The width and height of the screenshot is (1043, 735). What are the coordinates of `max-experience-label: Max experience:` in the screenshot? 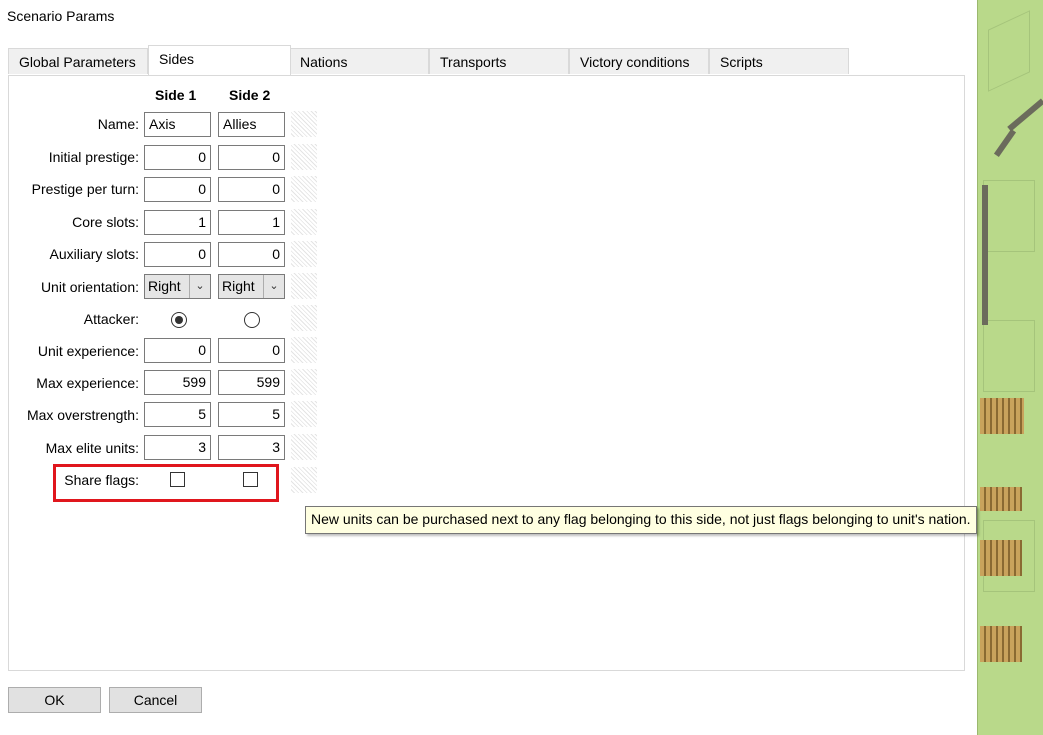 It's located at (87, 383).